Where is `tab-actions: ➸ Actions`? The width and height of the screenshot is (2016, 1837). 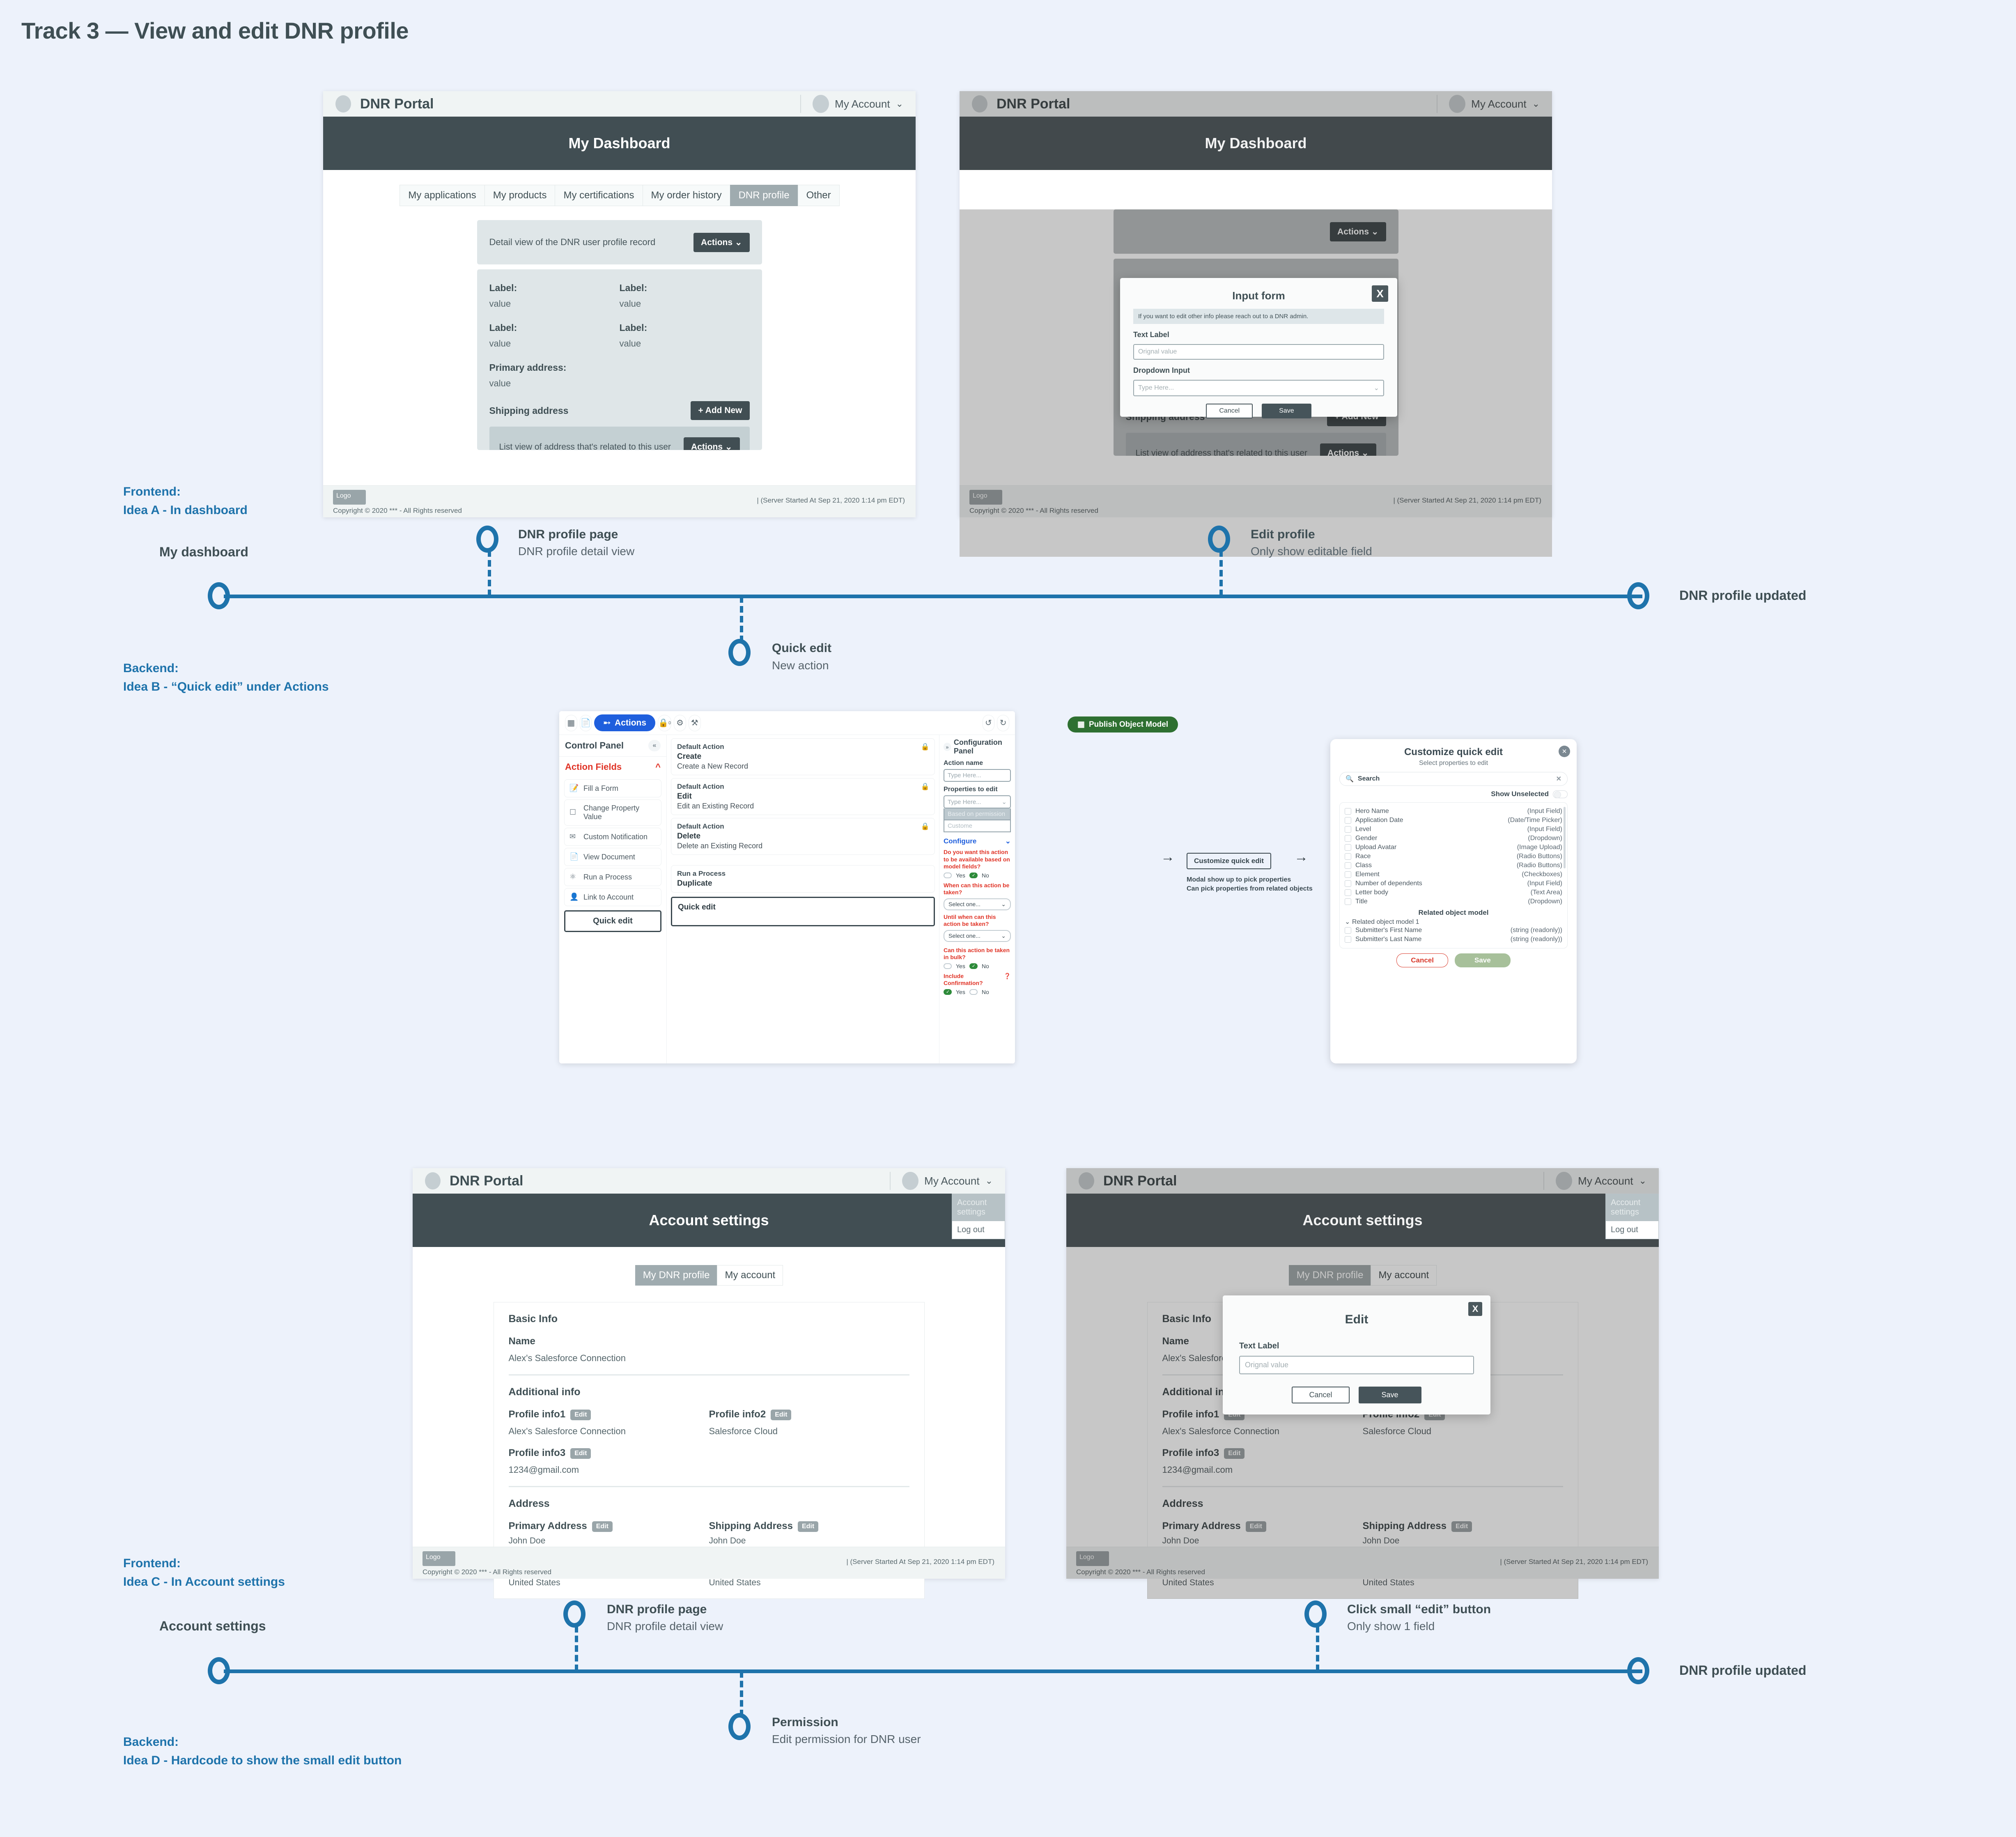 tab-actions: ➸ Actions is located at coordinates (625, 722).